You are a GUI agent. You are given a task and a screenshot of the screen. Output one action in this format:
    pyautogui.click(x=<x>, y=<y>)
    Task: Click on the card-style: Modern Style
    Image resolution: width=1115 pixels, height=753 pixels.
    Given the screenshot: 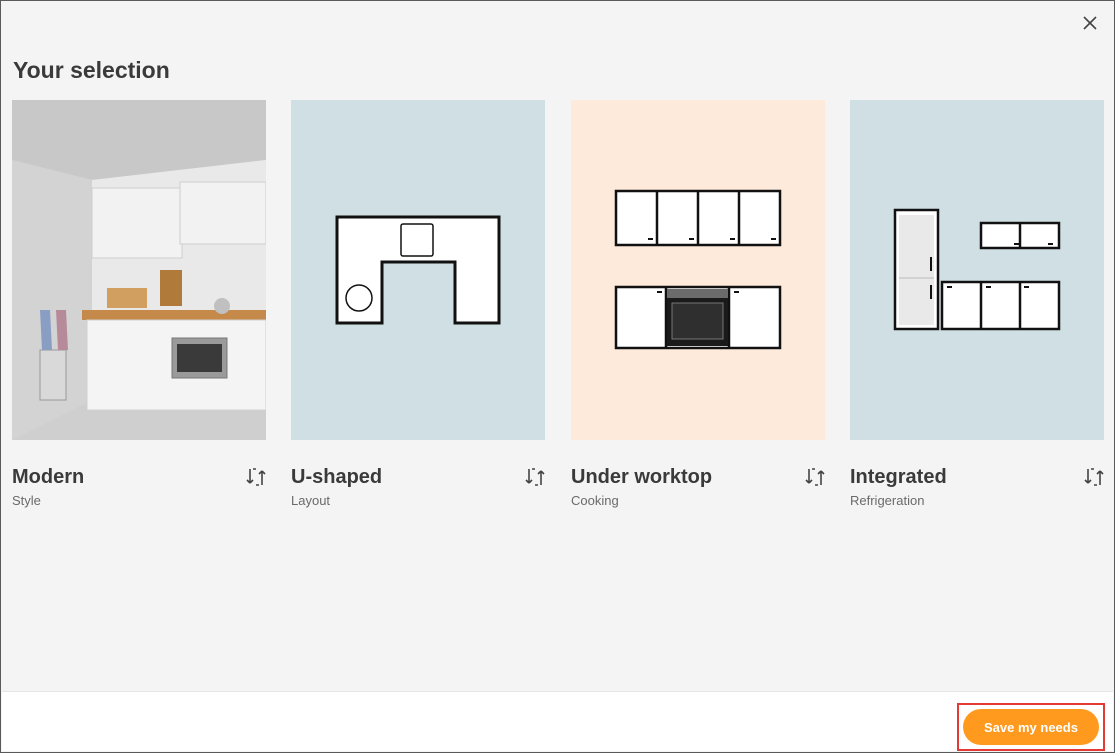 What is the action you would take?
    pyautogui.click(x=139, y=304)
    